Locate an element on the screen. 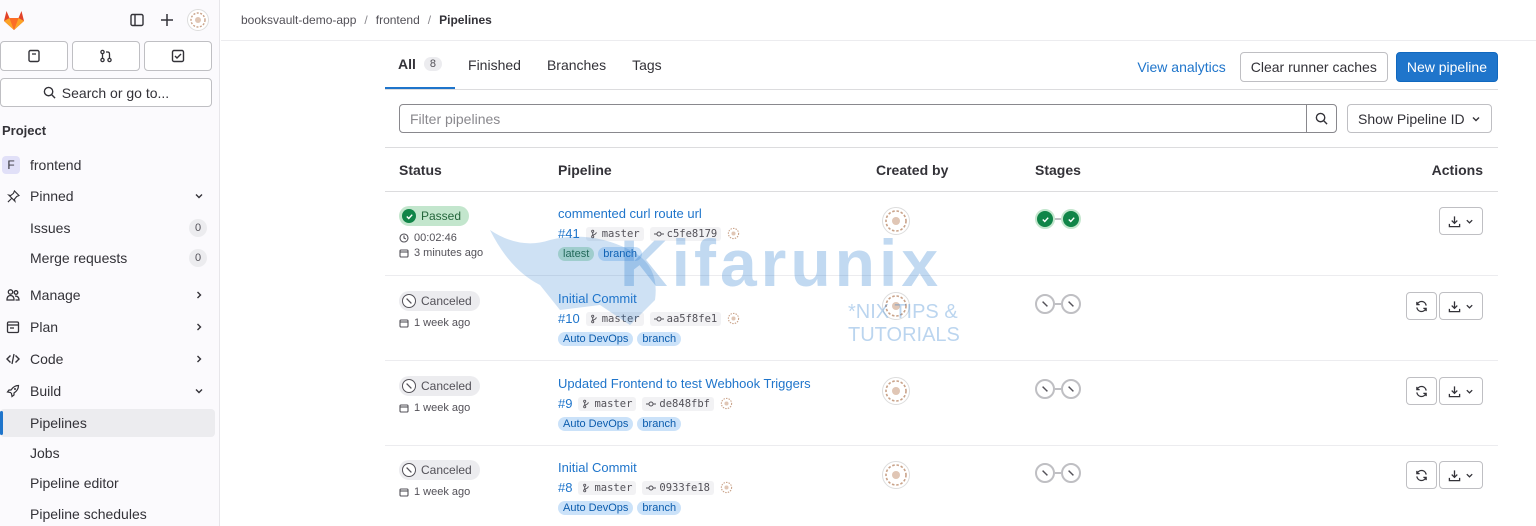 This screenshot has height=526, width=1536. header-status: Status is located at coordinates (420, 170).